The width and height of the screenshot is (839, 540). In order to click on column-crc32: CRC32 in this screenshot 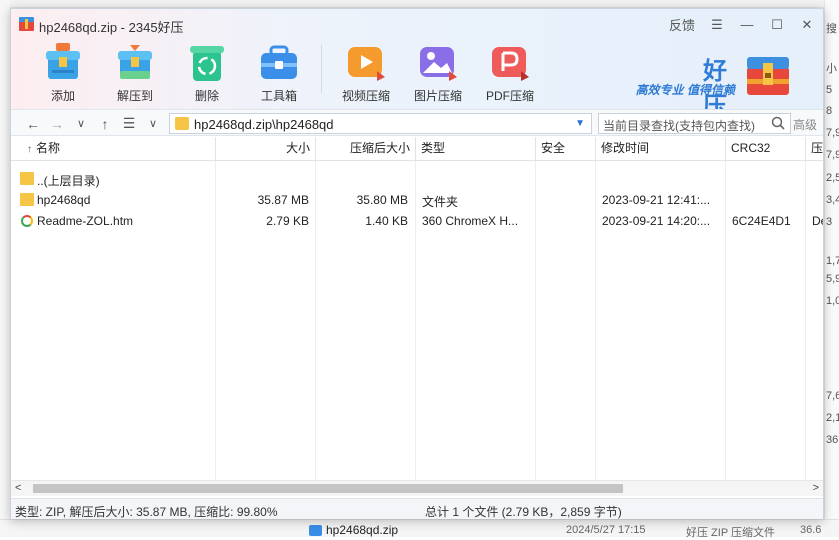, I will do `click(766, 149)`.